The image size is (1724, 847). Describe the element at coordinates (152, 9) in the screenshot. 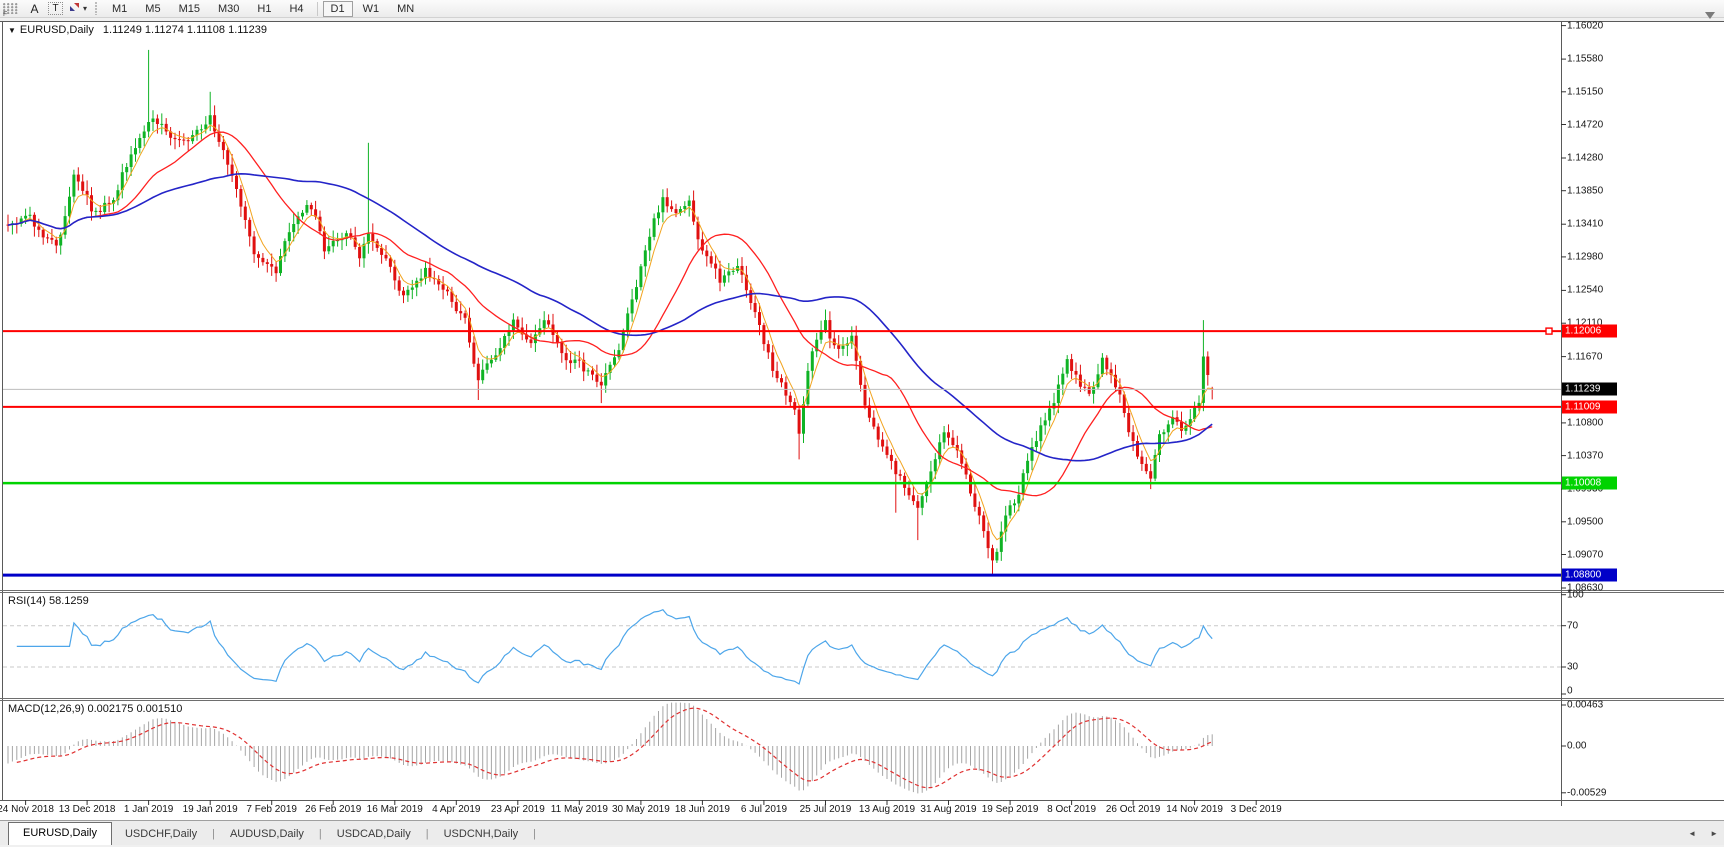

I see `timeframe-button-m5: M5` at that location.